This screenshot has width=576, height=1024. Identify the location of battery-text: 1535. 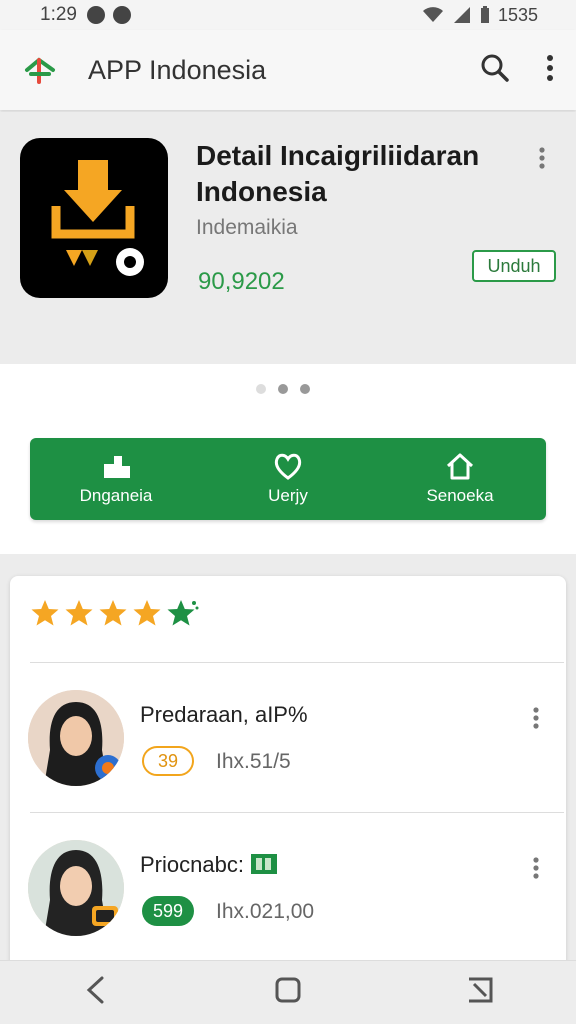
(517, 14).